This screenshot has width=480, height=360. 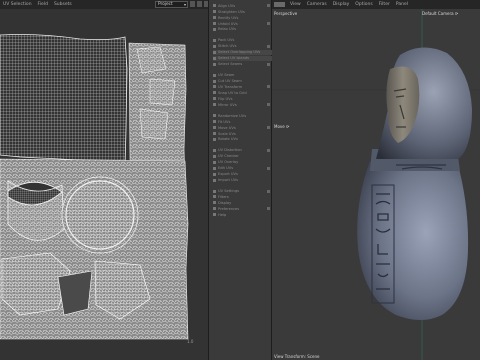 I want to click on tool-item: Unfold UVs, so click(x=243, y=23).